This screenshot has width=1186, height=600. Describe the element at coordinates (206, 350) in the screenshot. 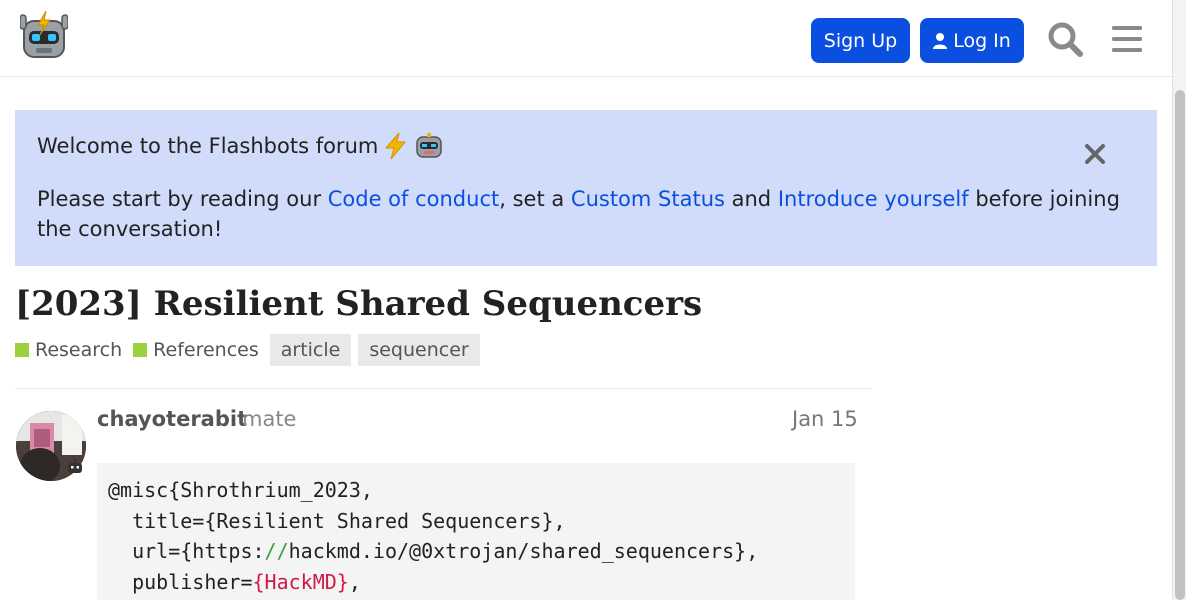

I see `category-label: References` at that location.